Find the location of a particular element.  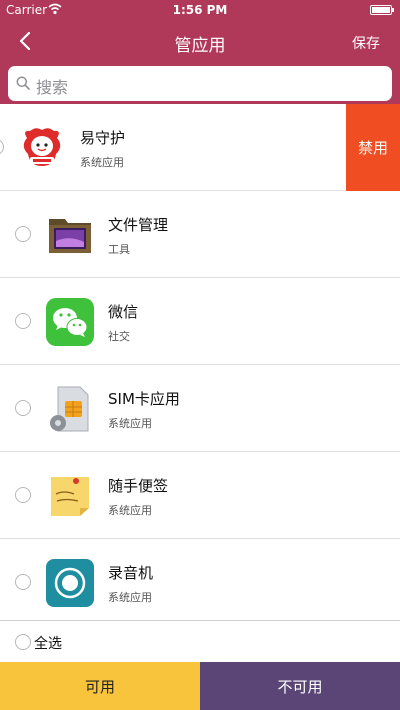

recorder-icon is located at coordinates (70, 583).